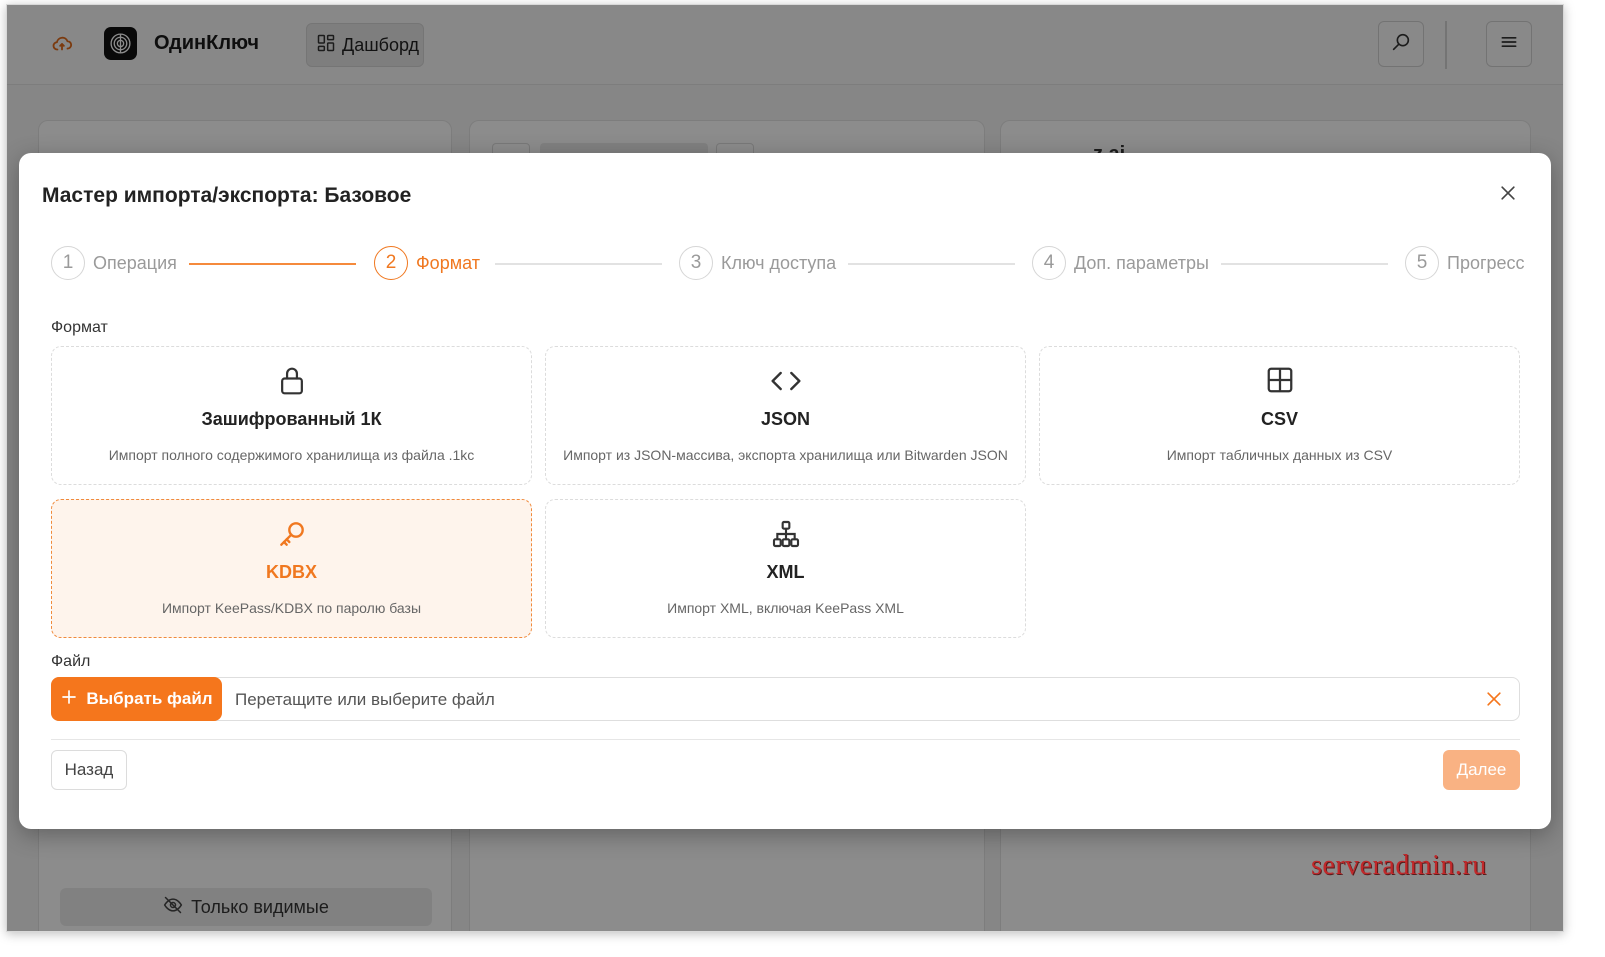 Image resolution: width=1605 pixels, height=957 pixels. I want to click on next-button: Далее, so click(1481, 770).